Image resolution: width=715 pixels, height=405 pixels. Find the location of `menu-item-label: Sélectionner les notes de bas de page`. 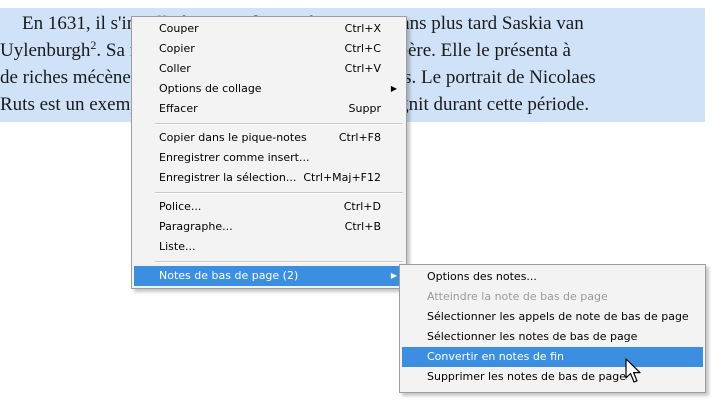

menu-item-label: Sélectionner les notes de bas de page is located at coordinates (532, 336).